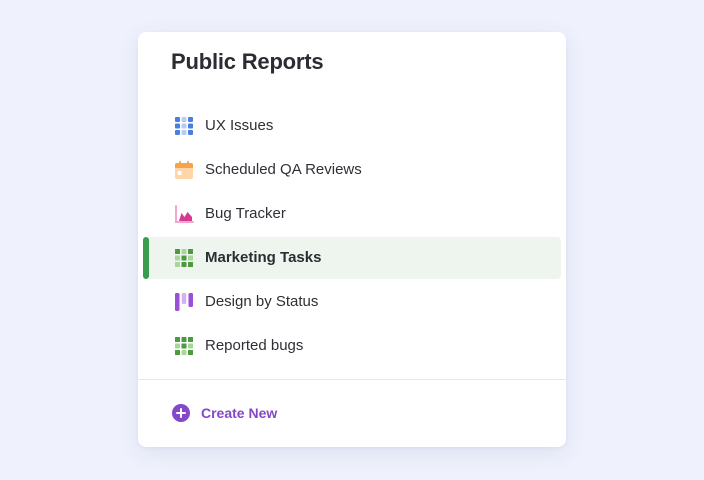 The width and height of the screenshot is (704, 480). Describe the element at coordinates (352, 302) in the screenshot. I see `report-item-design-by-status: Design by Status` at that location.